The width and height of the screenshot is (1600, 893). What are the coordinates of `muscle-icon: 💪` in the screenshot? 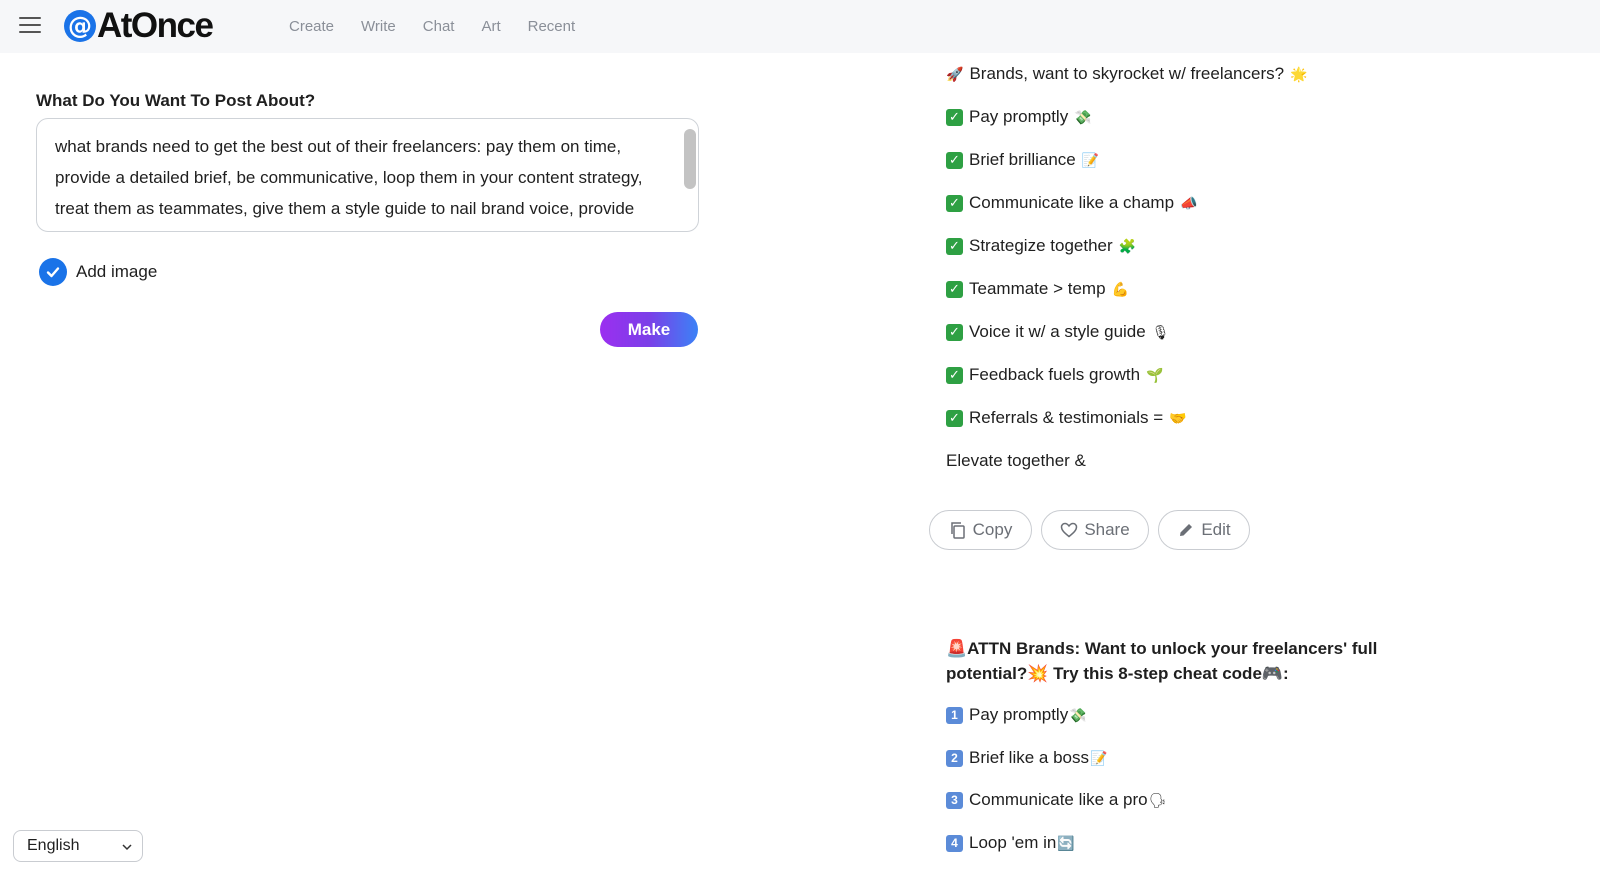 It's located at (1120, 288).